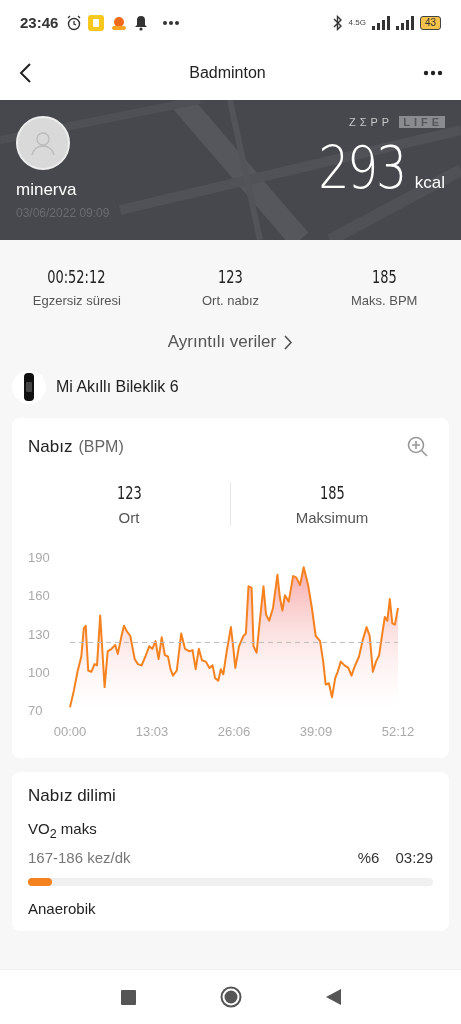  What do you see at coordinates (63, 830) in the screenshot?
I see `zone-name: VO$_{2}$ maks` at bounding box center [63, 830].